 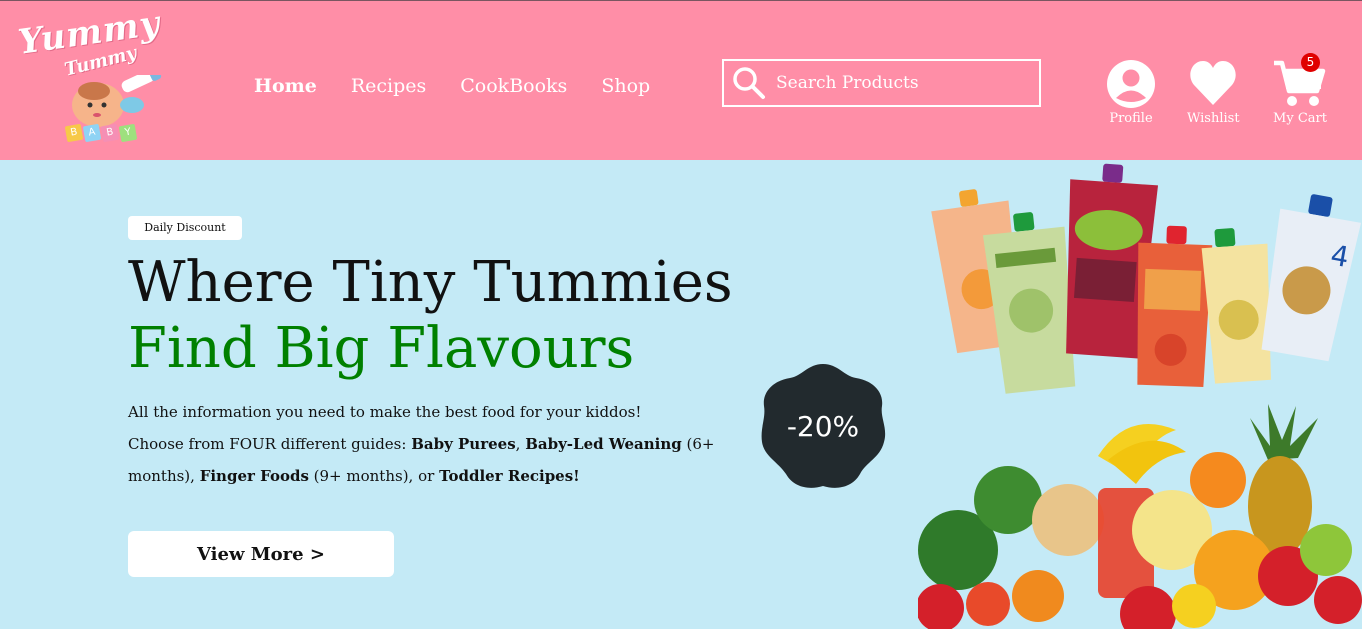 What do you see at coordinates (1310, 62) in the screenshot?
I see `cart-count-badge: 5` at bounding box center [1310, 62].